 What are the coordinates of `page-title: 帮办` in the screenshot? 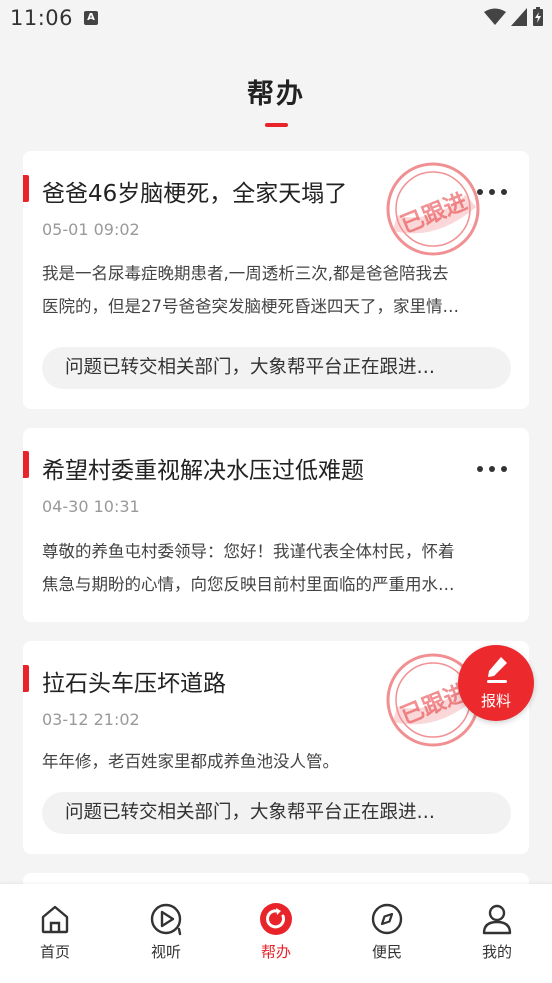 It's located at (276, 94).